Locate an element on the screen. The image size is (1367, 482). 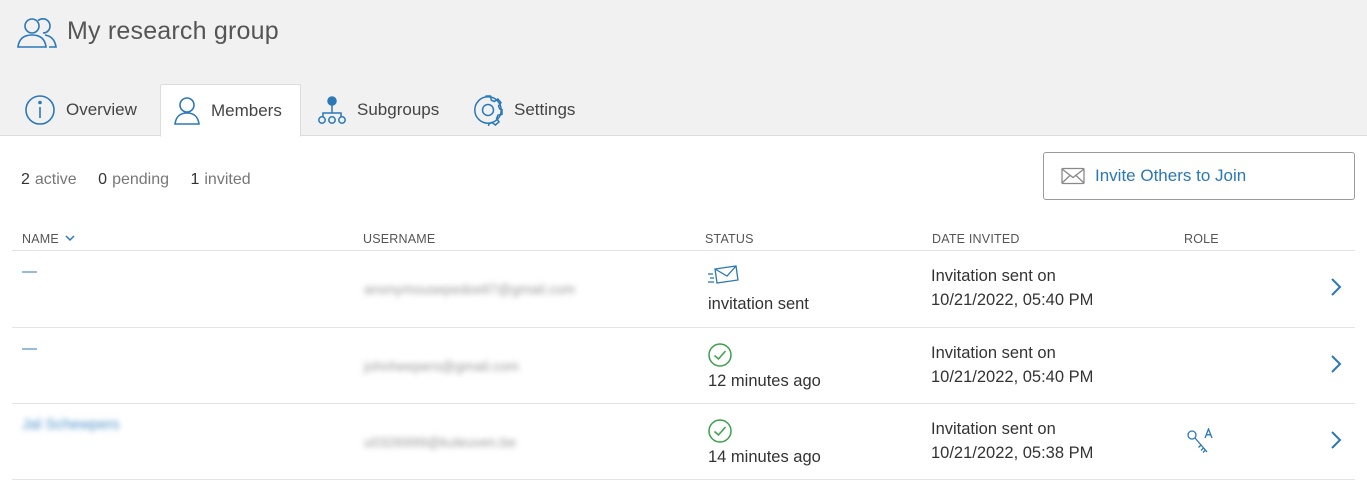
subgroups-icon is located at coordinates (332, 110).